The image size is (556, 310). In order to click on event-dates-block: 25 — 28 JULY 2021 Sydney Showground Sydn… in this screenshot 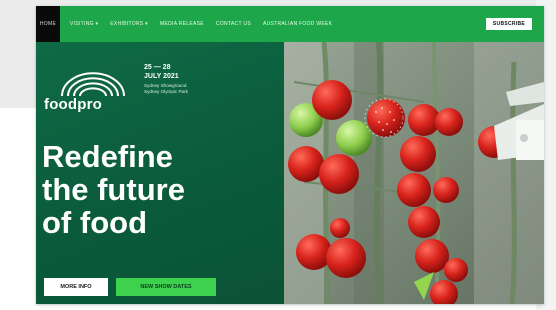, I will do `click(166, 79)`.